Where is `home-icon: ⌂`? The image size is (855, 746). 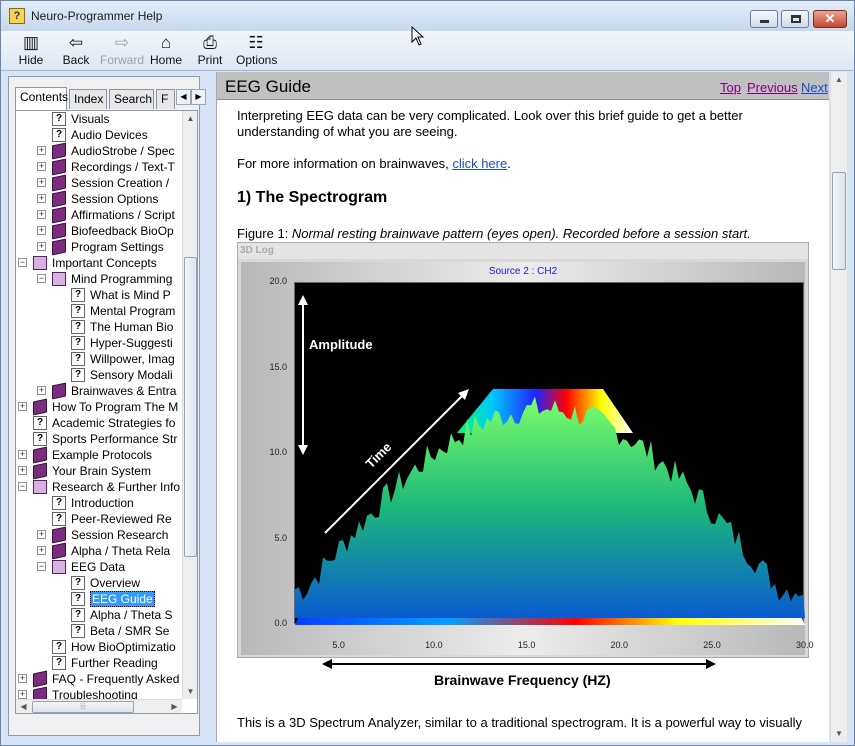 home-icon: ⌂ is located at coordinates (166, 42).